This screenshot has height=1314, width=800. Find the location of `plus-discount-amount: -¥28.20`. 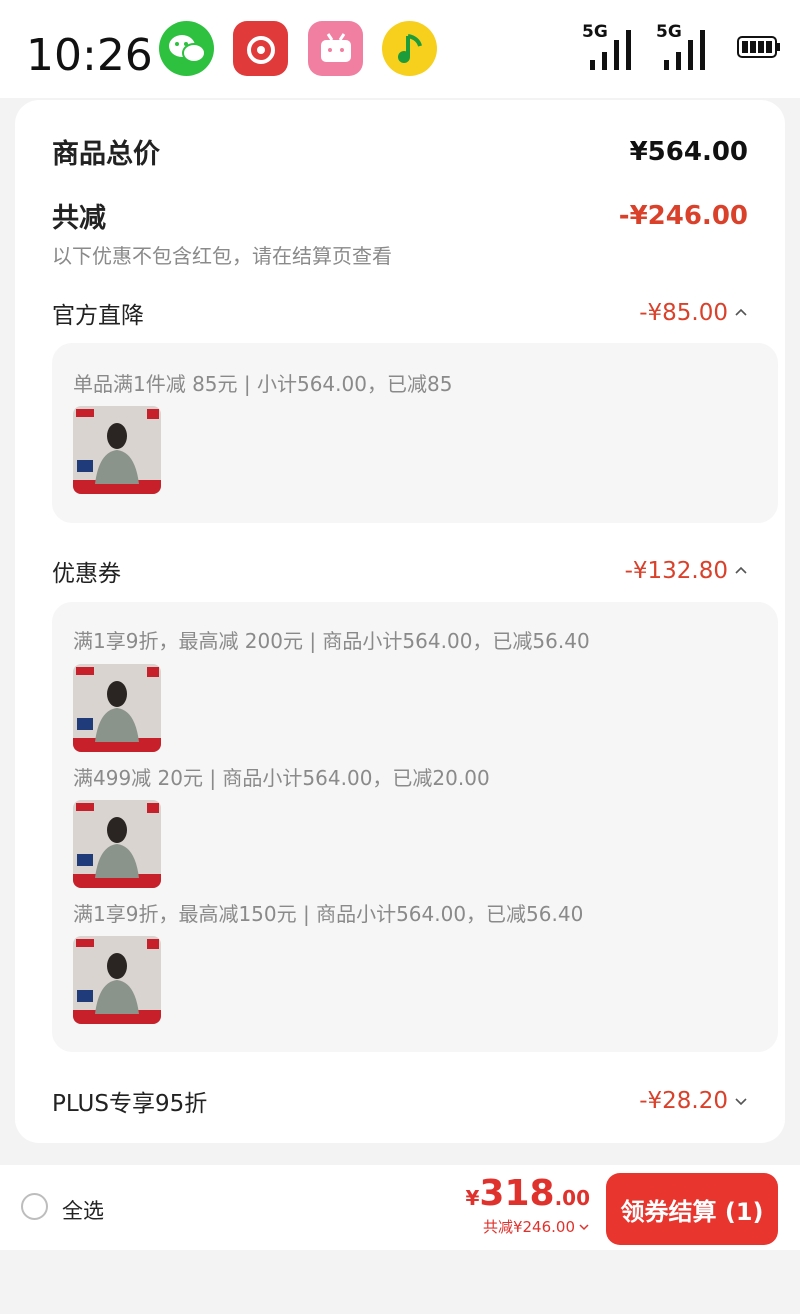

plus-discount-amount: -¥28.20 is located at coordinates (693, 1101).